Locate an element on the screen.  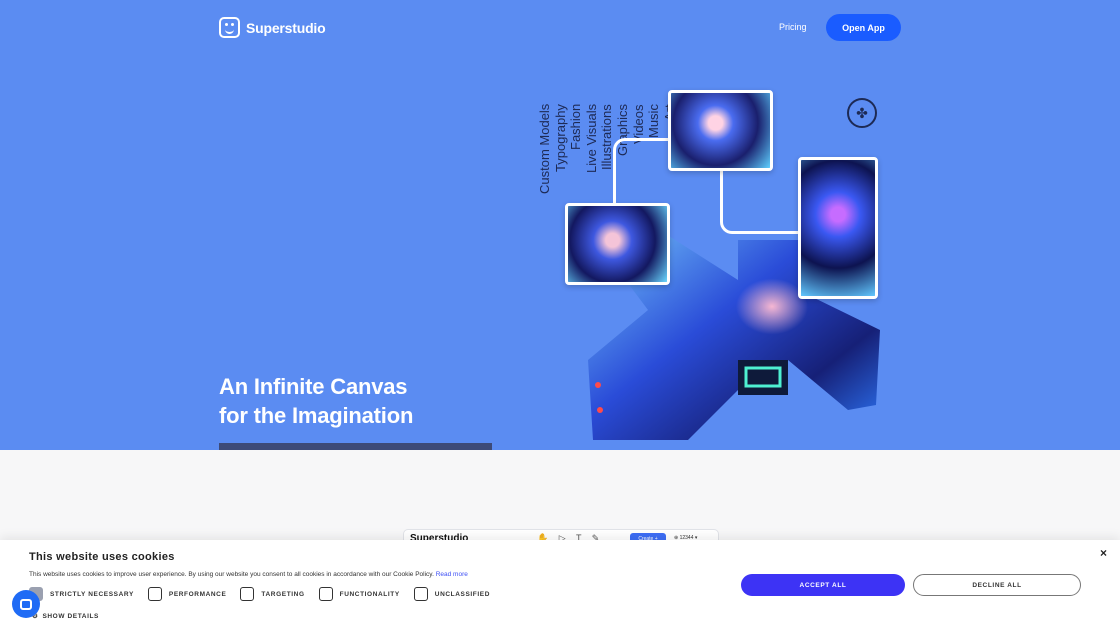
category-word: Typography is located at coordinates (560, 138).